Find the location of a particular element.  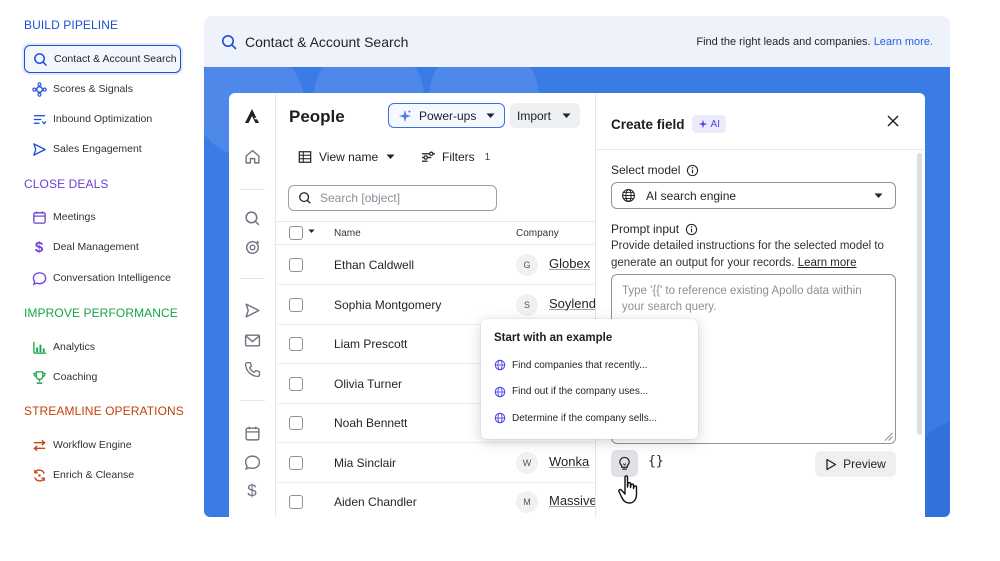

nav-item-inbound-optimization: Inbound Optimization is located at coordinates (102, 119).